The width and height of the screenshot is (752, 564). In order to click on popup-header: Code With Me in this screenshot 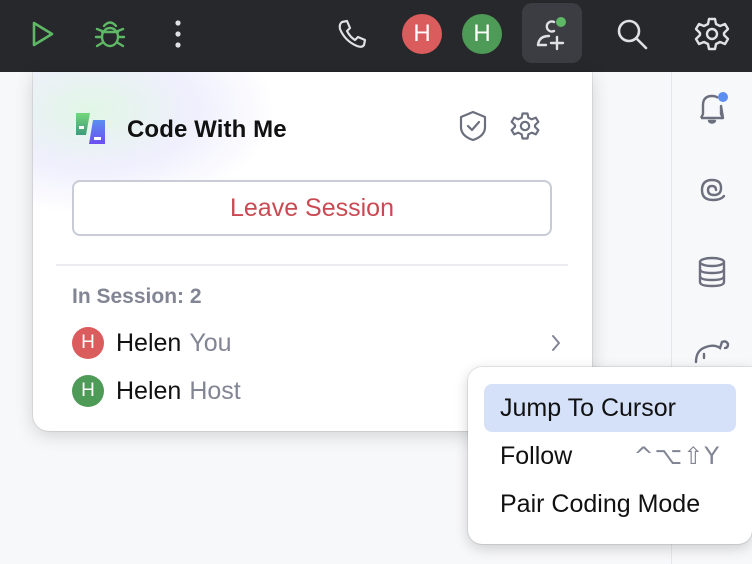, I will do `click(180, 130)`.